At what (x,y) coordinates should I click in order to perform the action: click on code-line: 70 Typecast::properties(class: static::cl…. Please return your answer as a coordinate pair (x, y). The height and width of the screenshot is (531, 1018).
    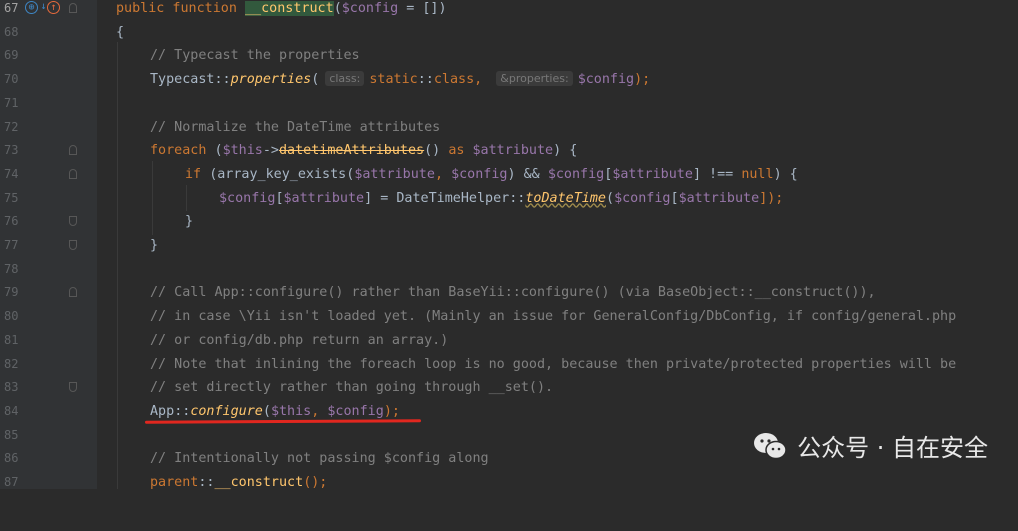
    Looking at the image, I should click on (509, 80).